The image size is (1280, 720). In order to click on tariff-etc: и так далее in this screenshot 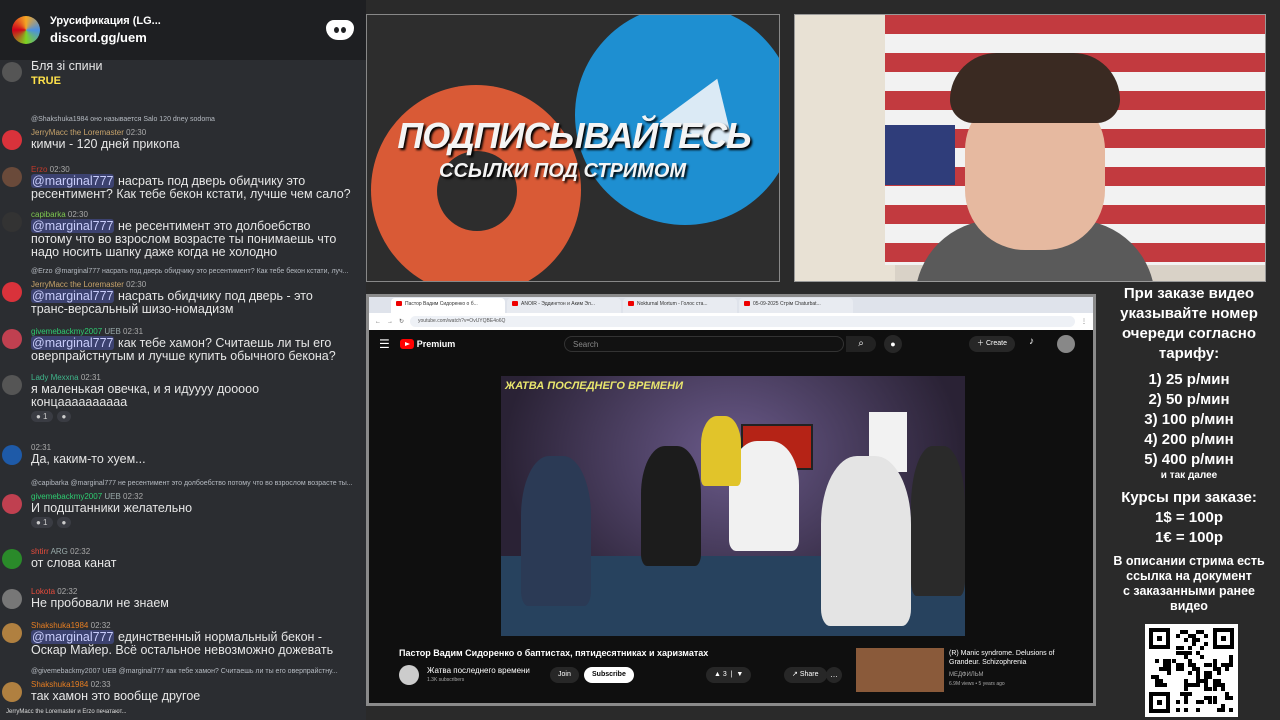, I will do `click(1189, 475)`.